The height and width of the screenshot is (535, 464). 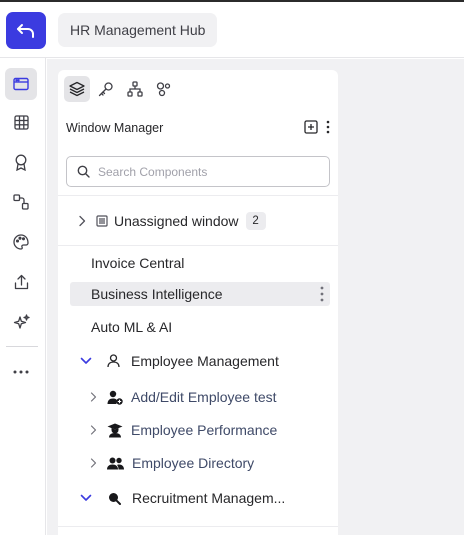 I want to click on award-icon, so click(x=21, y=162).